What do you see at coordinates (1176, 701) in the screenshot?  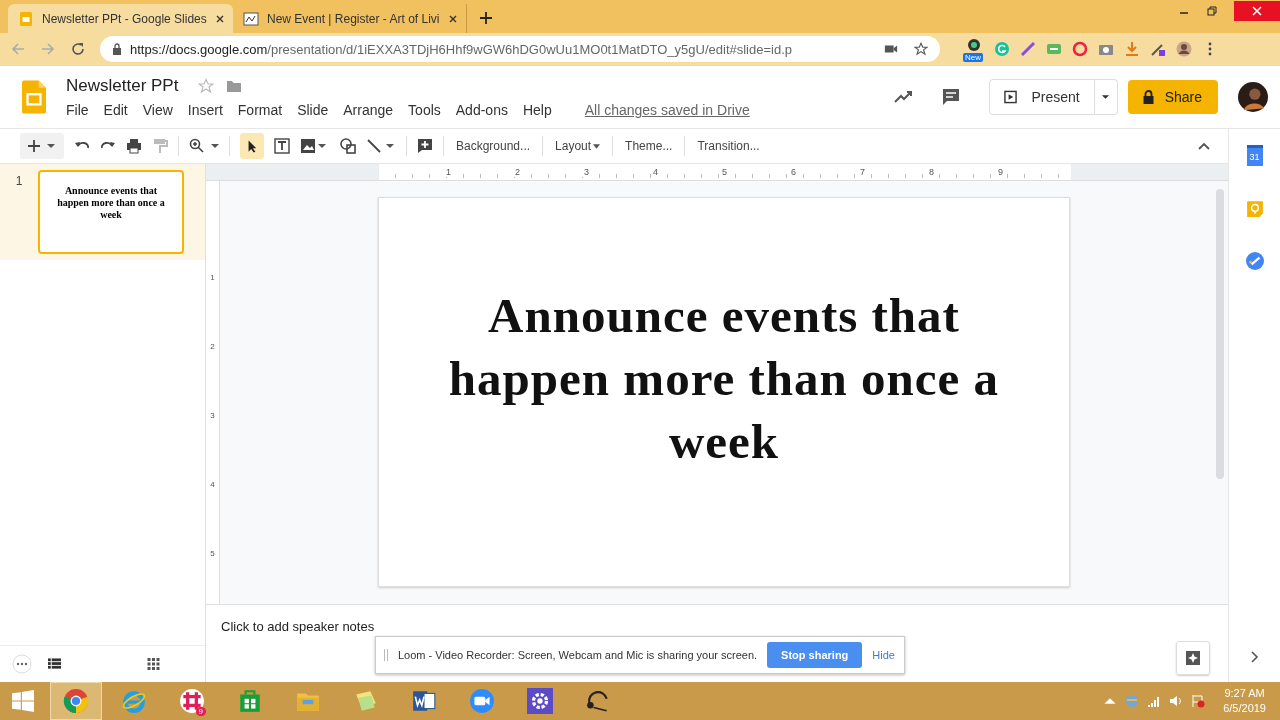 I see `volume-icon` at bounding box center [1176, 701].